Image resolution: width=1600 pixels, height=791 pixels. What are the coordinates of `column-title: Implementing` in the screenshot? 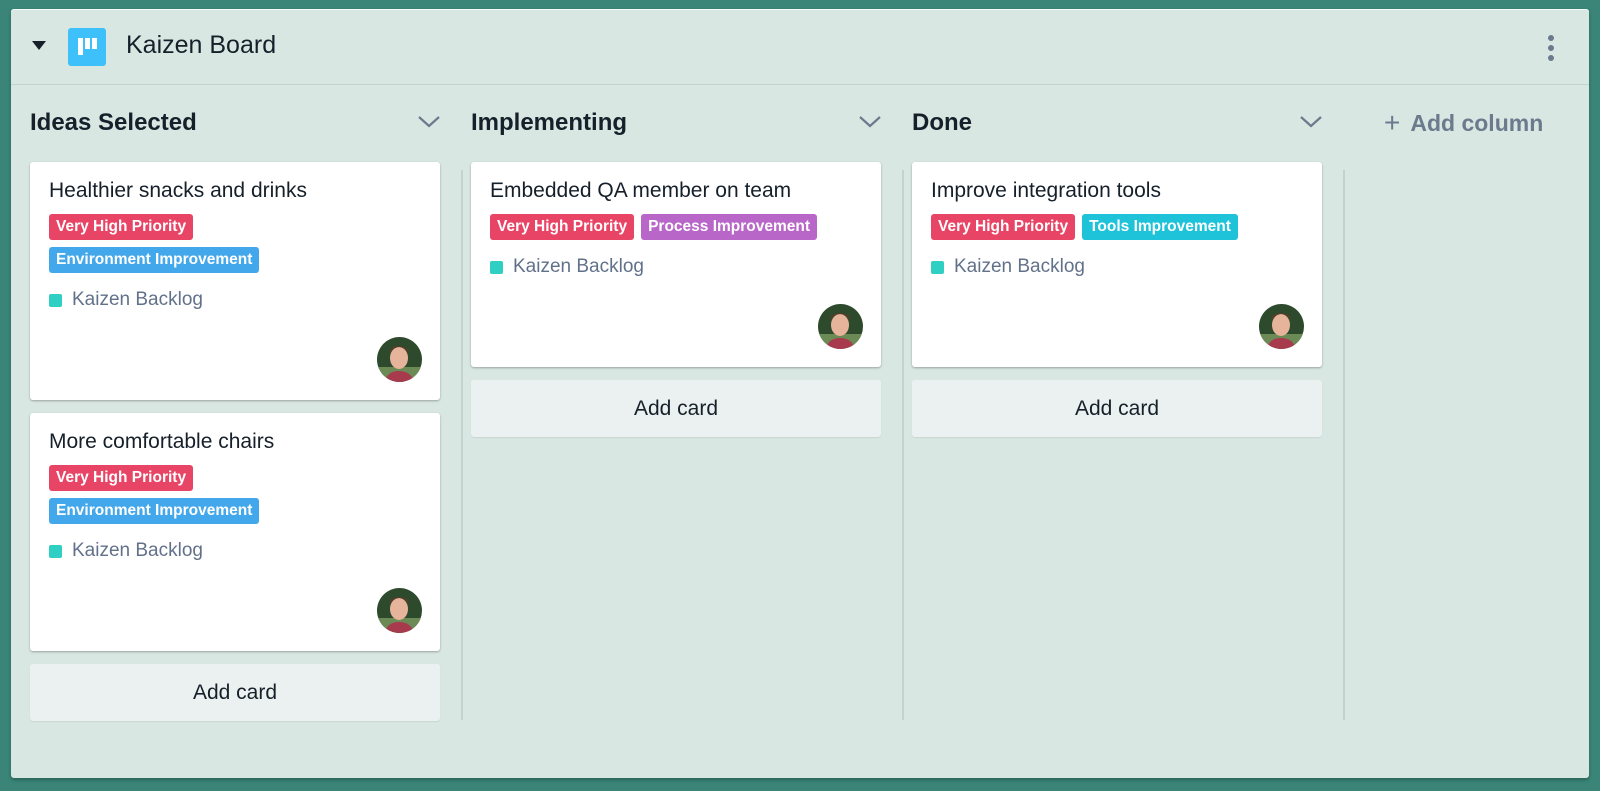 It's located at (549, 122).